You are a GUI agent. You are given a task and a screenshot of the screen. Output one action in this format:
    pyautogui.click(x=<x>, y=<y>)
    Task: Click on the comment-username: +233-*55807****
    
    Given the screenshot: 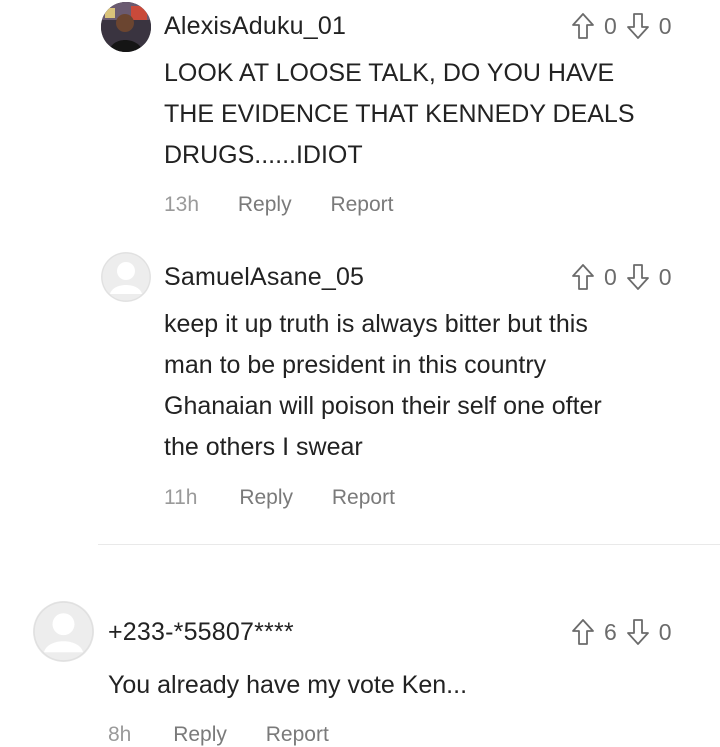 What is the action you would take?
    pyautogui.click(x=201, y=632)
    